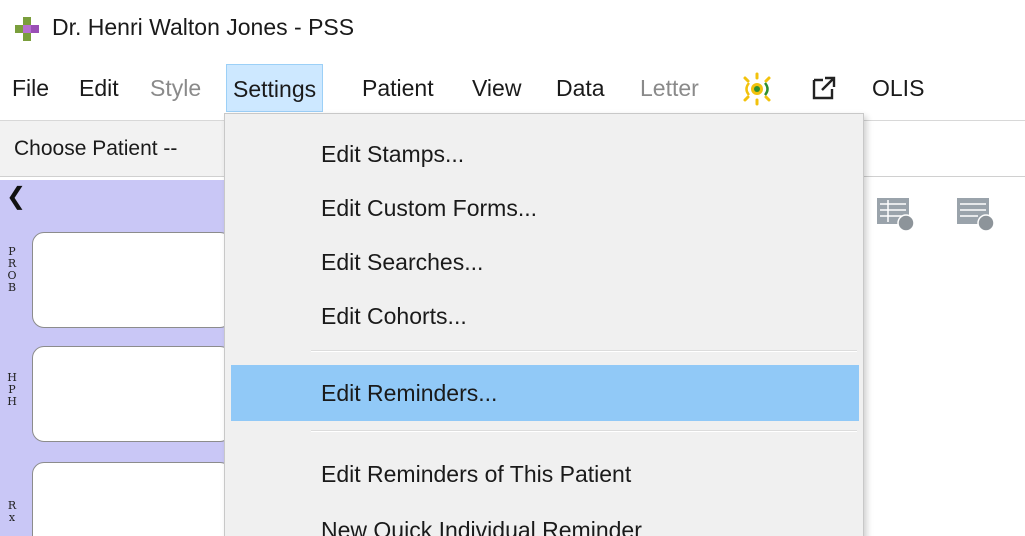 The image size is (1025, 536). What do you see at coordinates (943, 149) in the screenshot?
I see `patient-bar-right` at bounding box center [943, 149].